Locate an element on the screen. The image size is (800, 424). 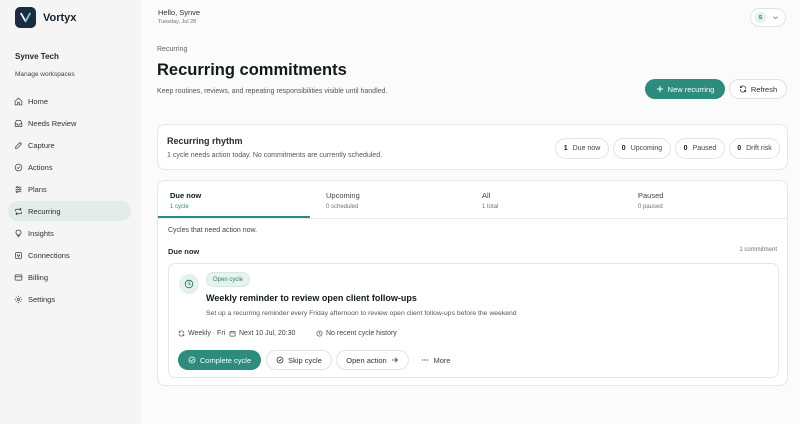
stat-label: Upcoming is located at coordinates (646, 148).